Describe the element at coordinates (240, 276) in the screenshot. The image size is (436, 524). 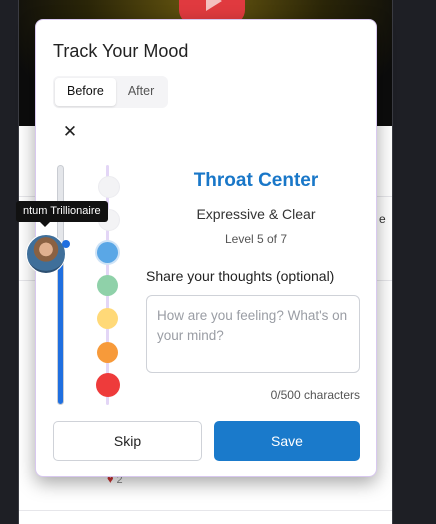
I see `thoughts-label: Share your thoughts (optional)` at that location.